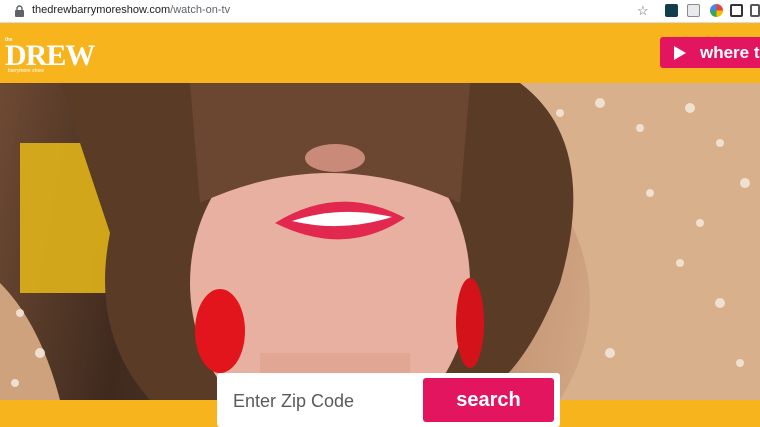 The image size is (760, 427). Describe the element at coordinates (200, 10) in the screenshot. I see `url-path: /watch-on-tv` at that location.